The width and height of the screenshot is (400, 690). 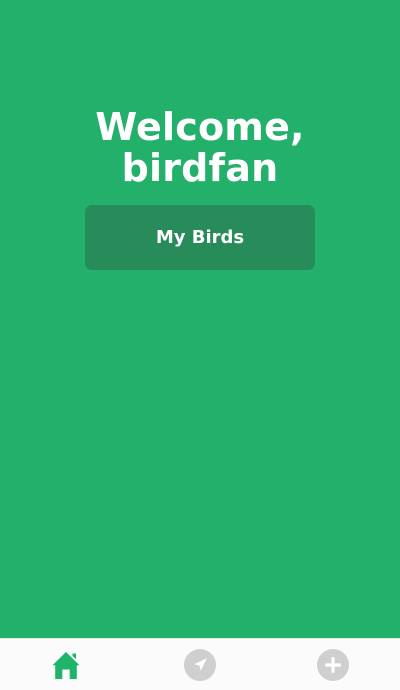 I want to click on bottom-tab-bar, so click(x=200, y=664).